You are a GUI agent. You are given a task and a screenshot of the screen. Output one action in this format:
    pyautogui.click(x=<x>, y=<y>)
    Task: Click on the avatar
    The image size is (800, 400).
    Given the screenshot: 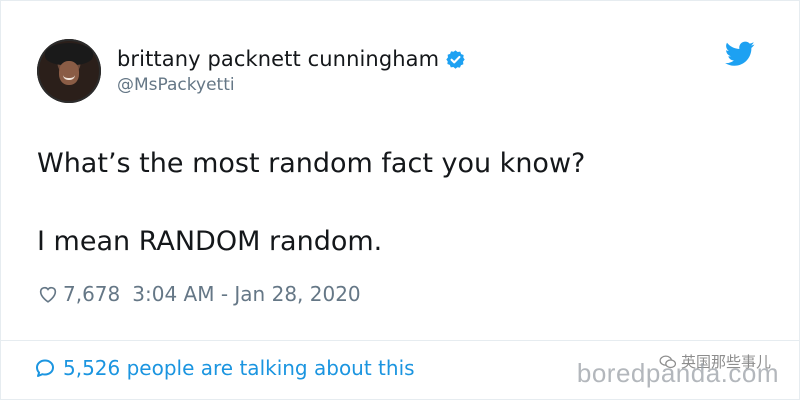 What is the action you would take?
    pyautogui.click(x=69, y=71)
    